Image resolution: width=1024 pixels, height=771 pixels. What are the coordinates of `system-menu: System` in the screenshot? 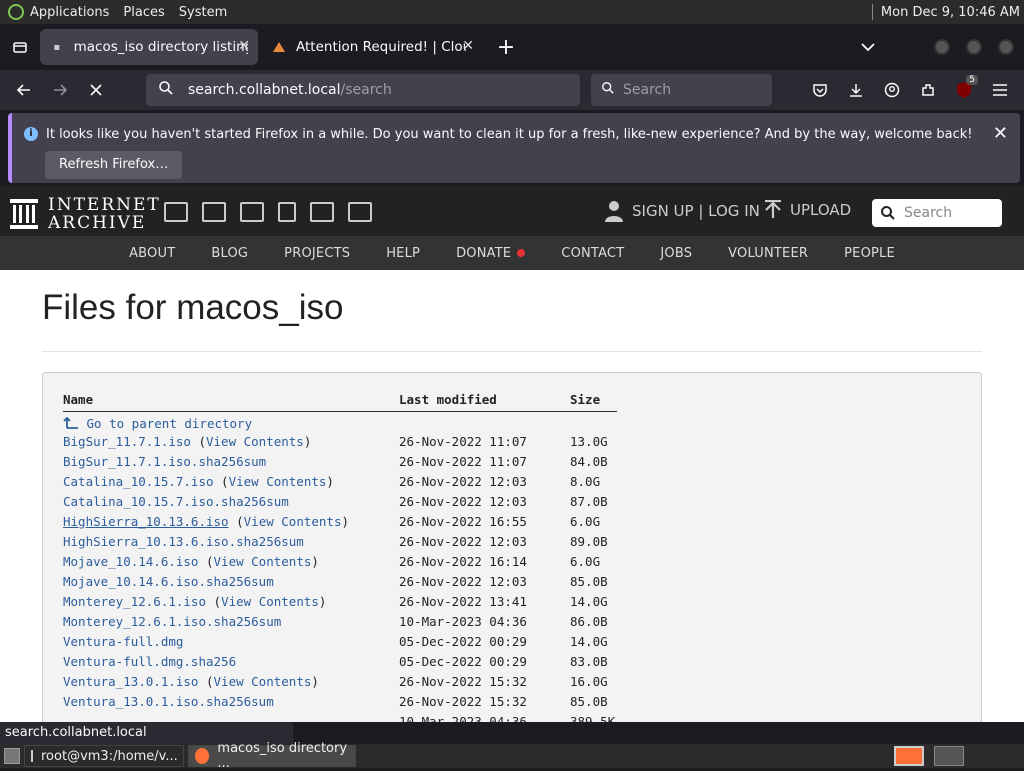 It's located at (203, 12).